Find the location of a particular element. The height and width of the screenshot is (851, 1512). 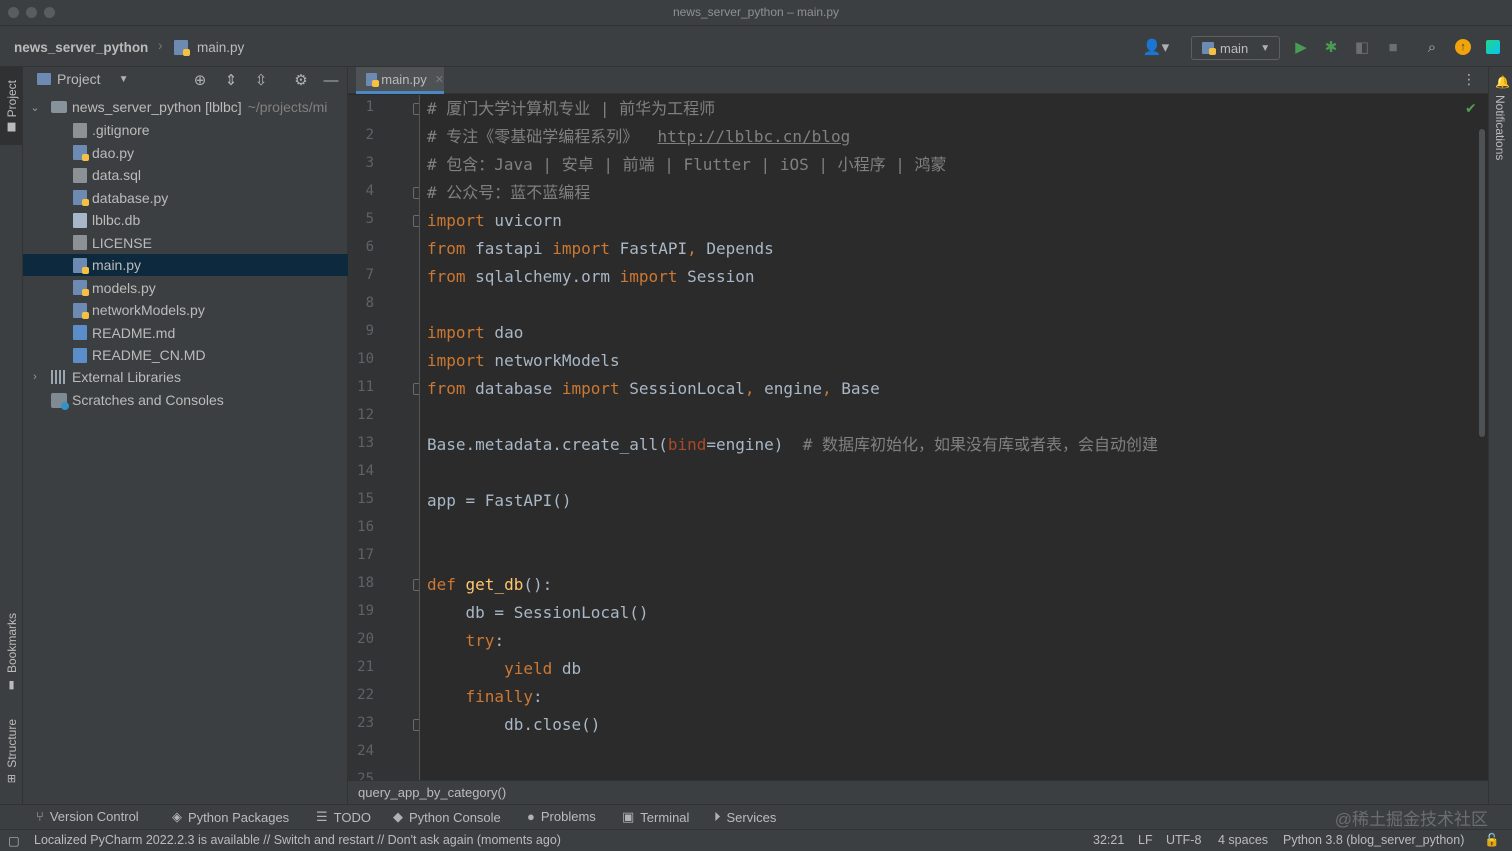

code-line-7: from sqlalchemy.orm import Session is located at coordinates (591, 277).